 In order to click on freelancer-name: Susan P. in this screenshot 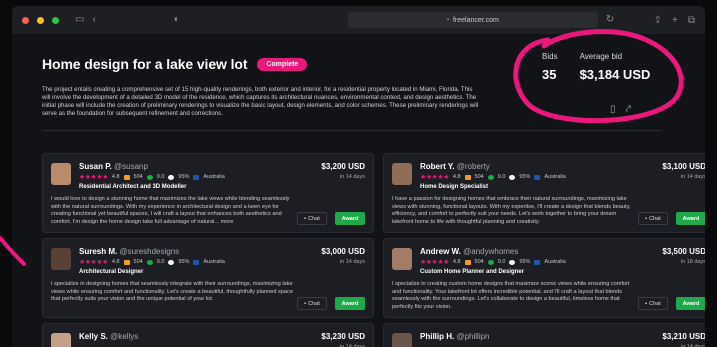, I will do `click(95, 166)`.